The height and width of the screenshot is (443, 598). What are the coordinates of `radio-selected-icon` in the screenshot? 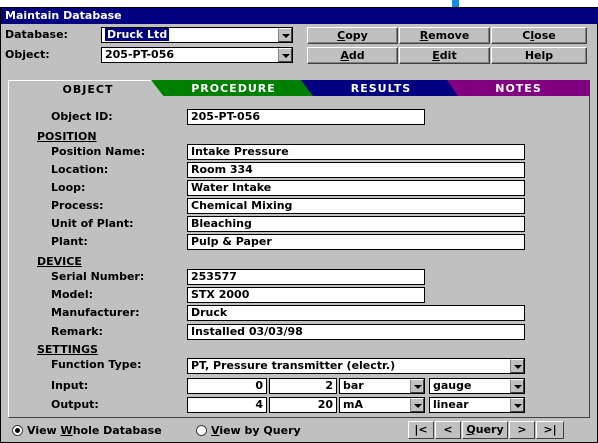 It's located at (17, 430).